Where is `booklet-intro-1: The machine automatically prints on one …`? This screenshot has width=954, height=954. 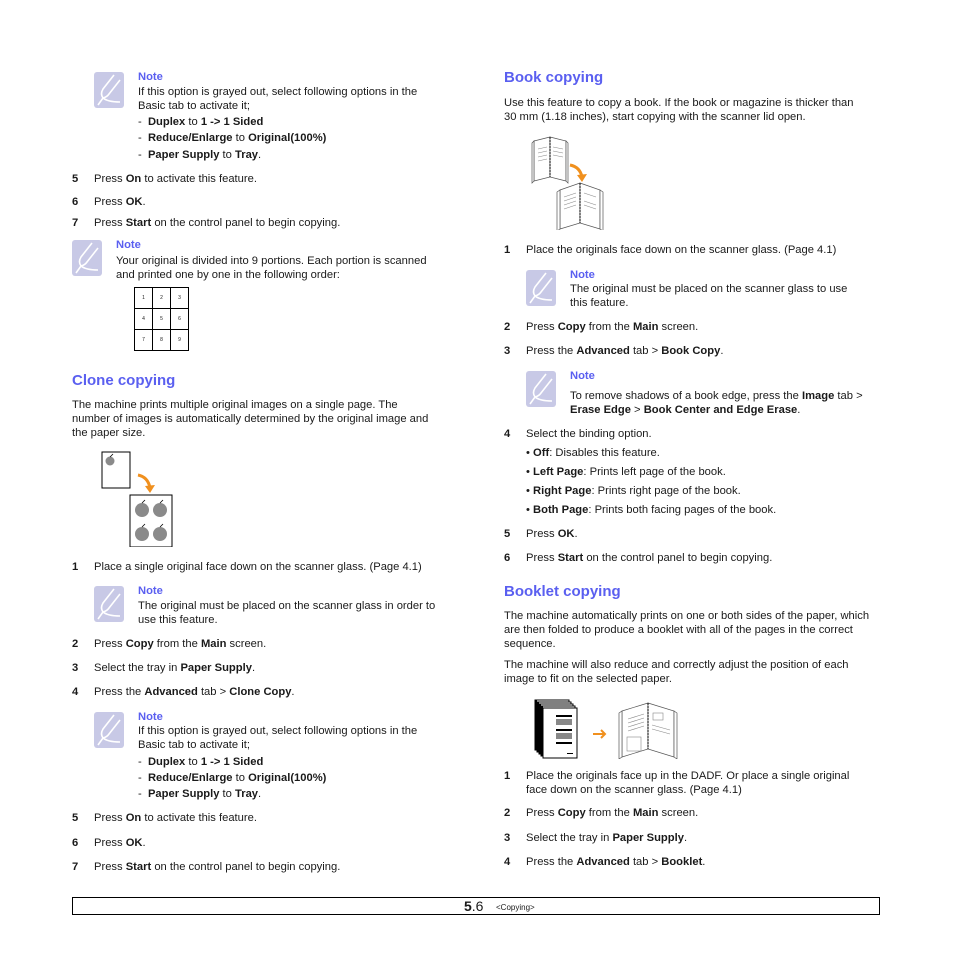 booklet-intro-1: The machine automatically prints on one … is located at coordinates (687, 630).